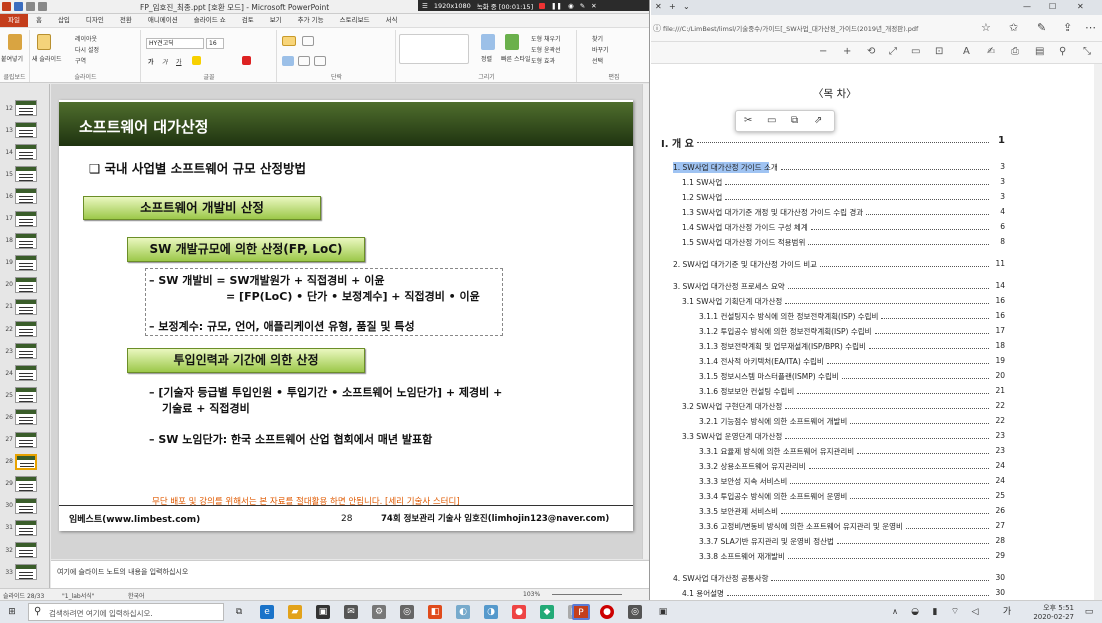  I want to click on store-icon: ▣, so click(323, 612).